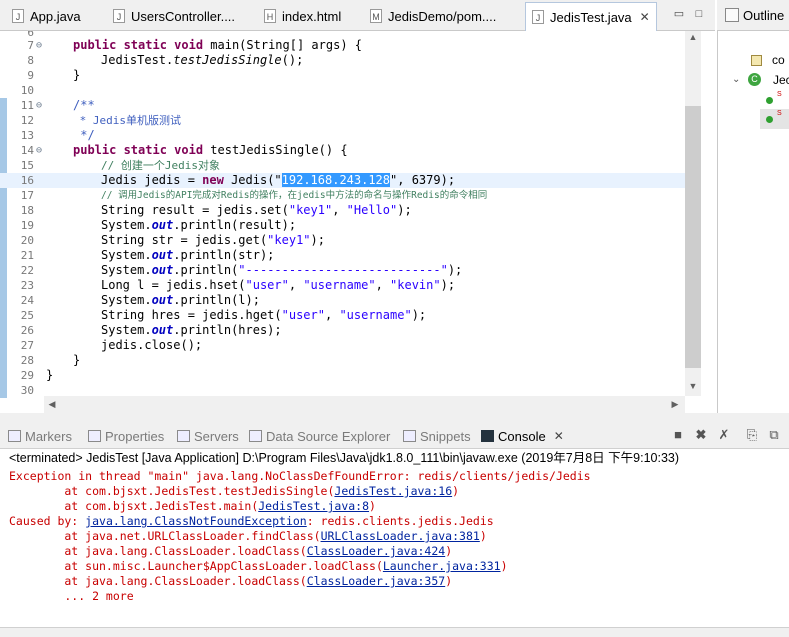 This screenshot has height=637, width=789. Describe the element at coordinates (57, 135) in the screenshot. I see `code-line: 13 */` at that location.